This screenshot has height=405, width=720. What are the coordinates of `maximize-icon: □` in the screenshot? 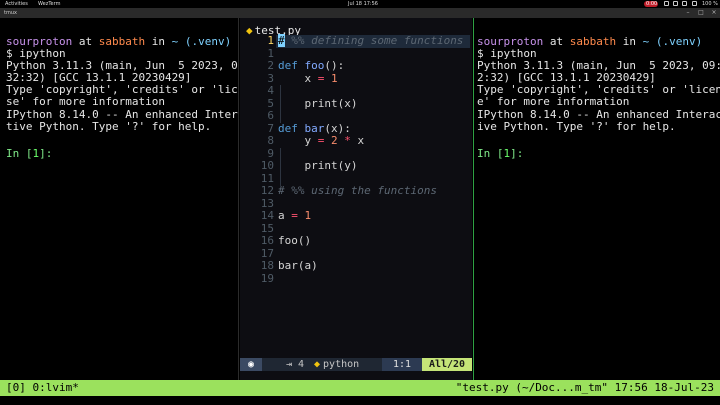 It's located at (701, 13).